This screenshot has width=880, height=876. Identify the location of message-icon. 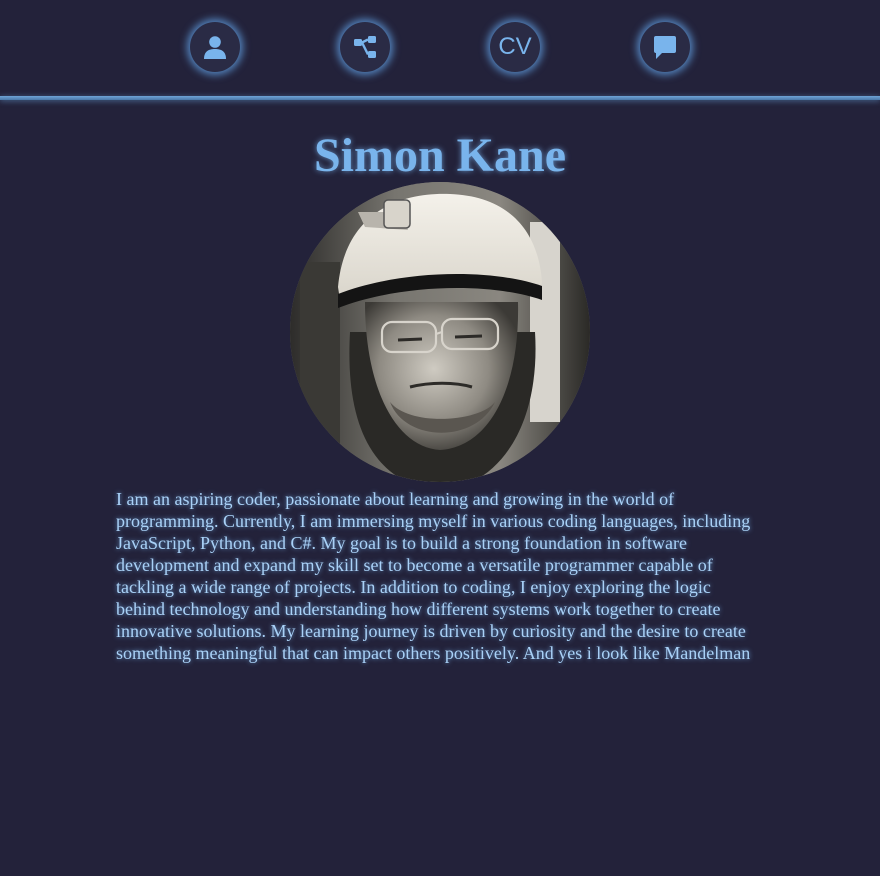
(665, 47).